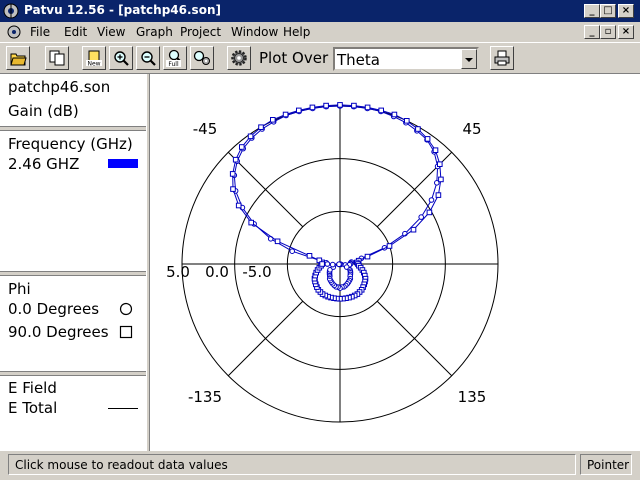  Describe the element at coordinates (11, 11) in the screenshot. I see `app-icon` at that location.